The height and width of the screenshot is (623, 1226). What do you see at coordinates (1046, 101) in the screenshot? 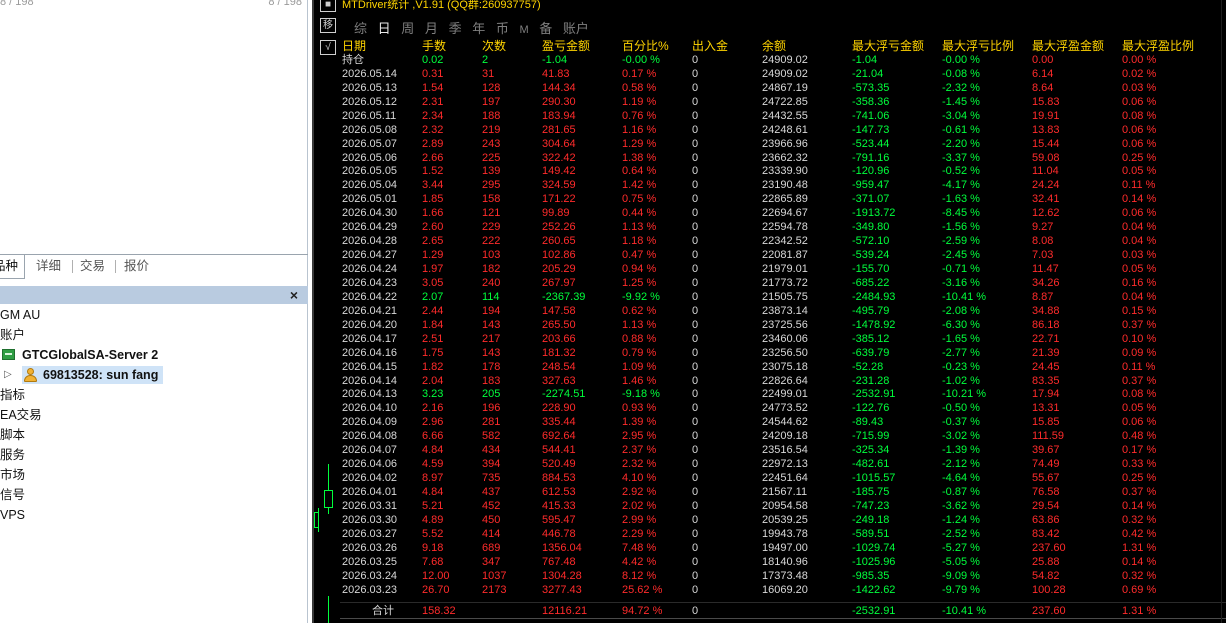
I see `table-cell: 15.83` at bounding box center [1046, 101].